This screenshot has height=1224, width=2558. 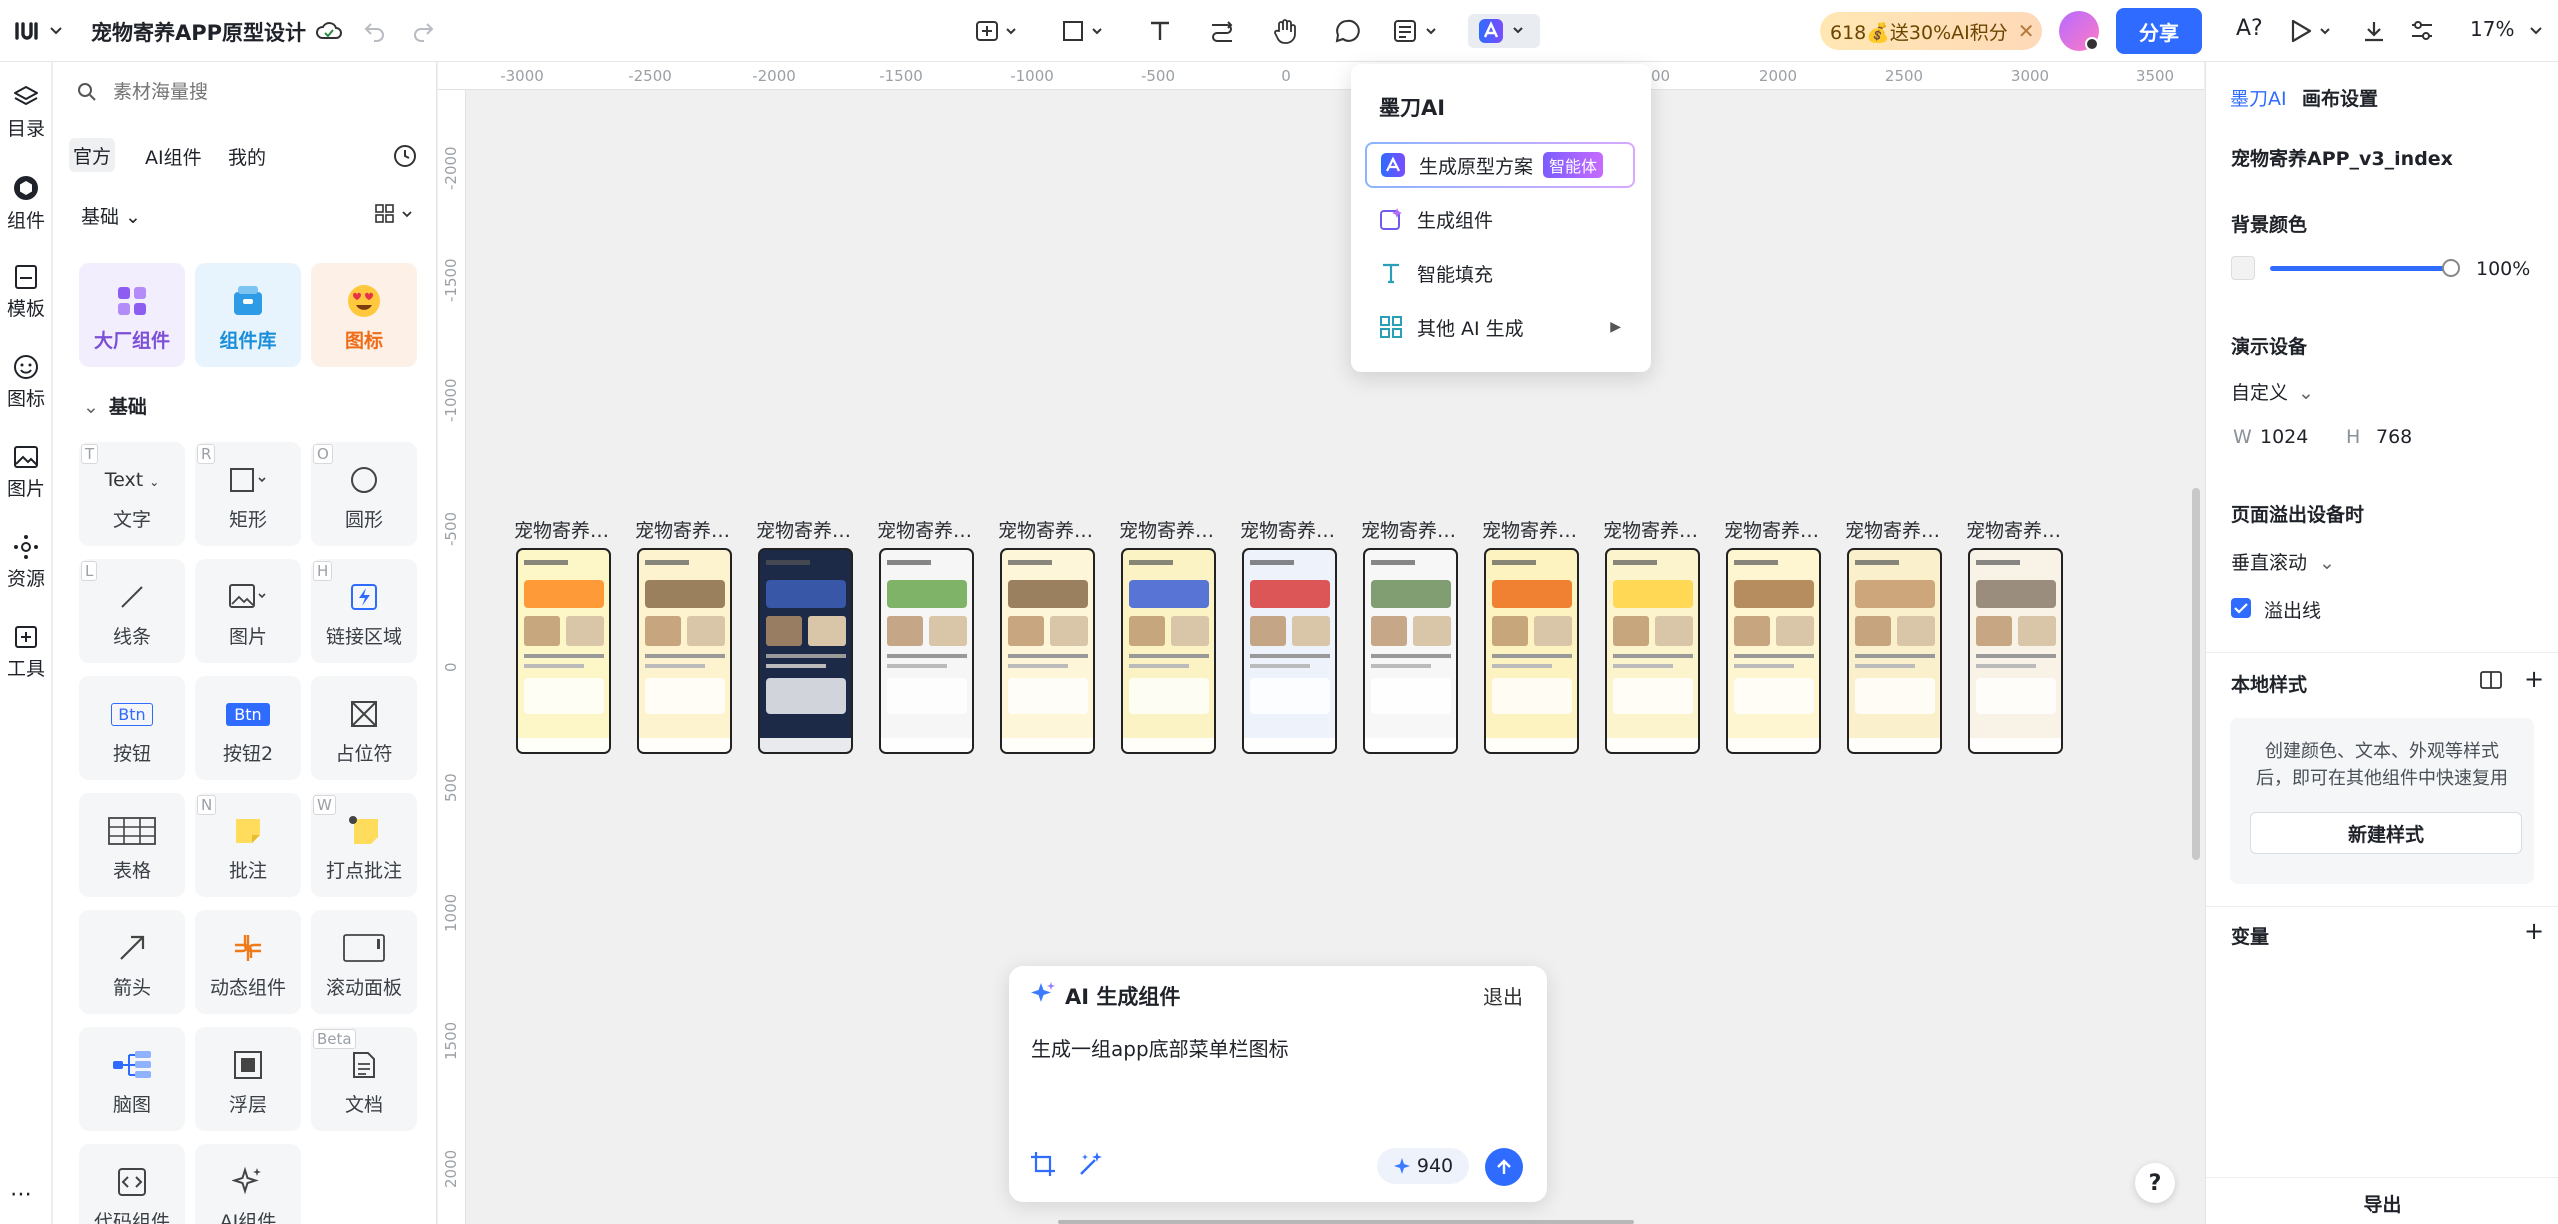 I want to click on height-input: 768, so click(x=2394, y=437).